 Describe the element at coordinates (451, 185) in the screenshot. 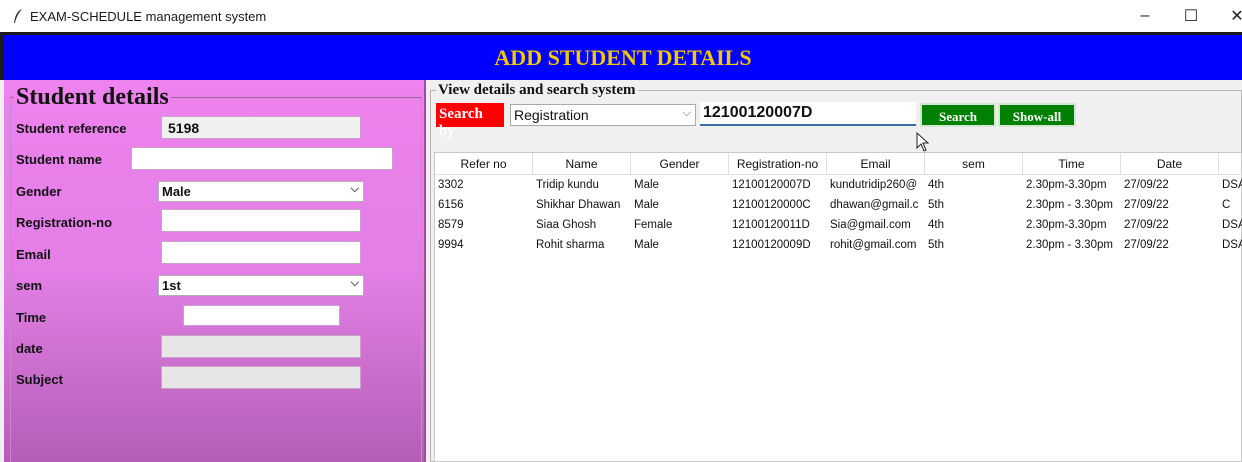

I see `table-cell: 3302` at that location.